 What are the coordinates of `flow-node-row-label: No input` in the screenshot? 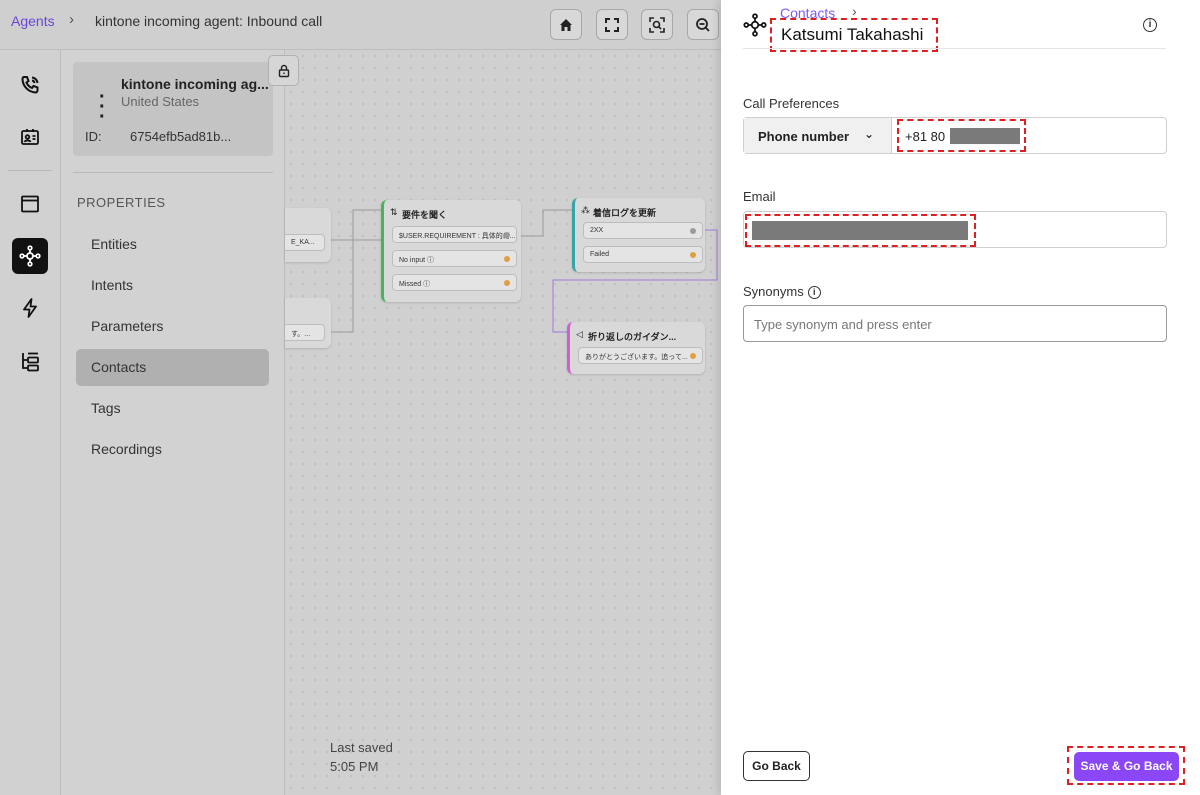 It's located at (412, 260).